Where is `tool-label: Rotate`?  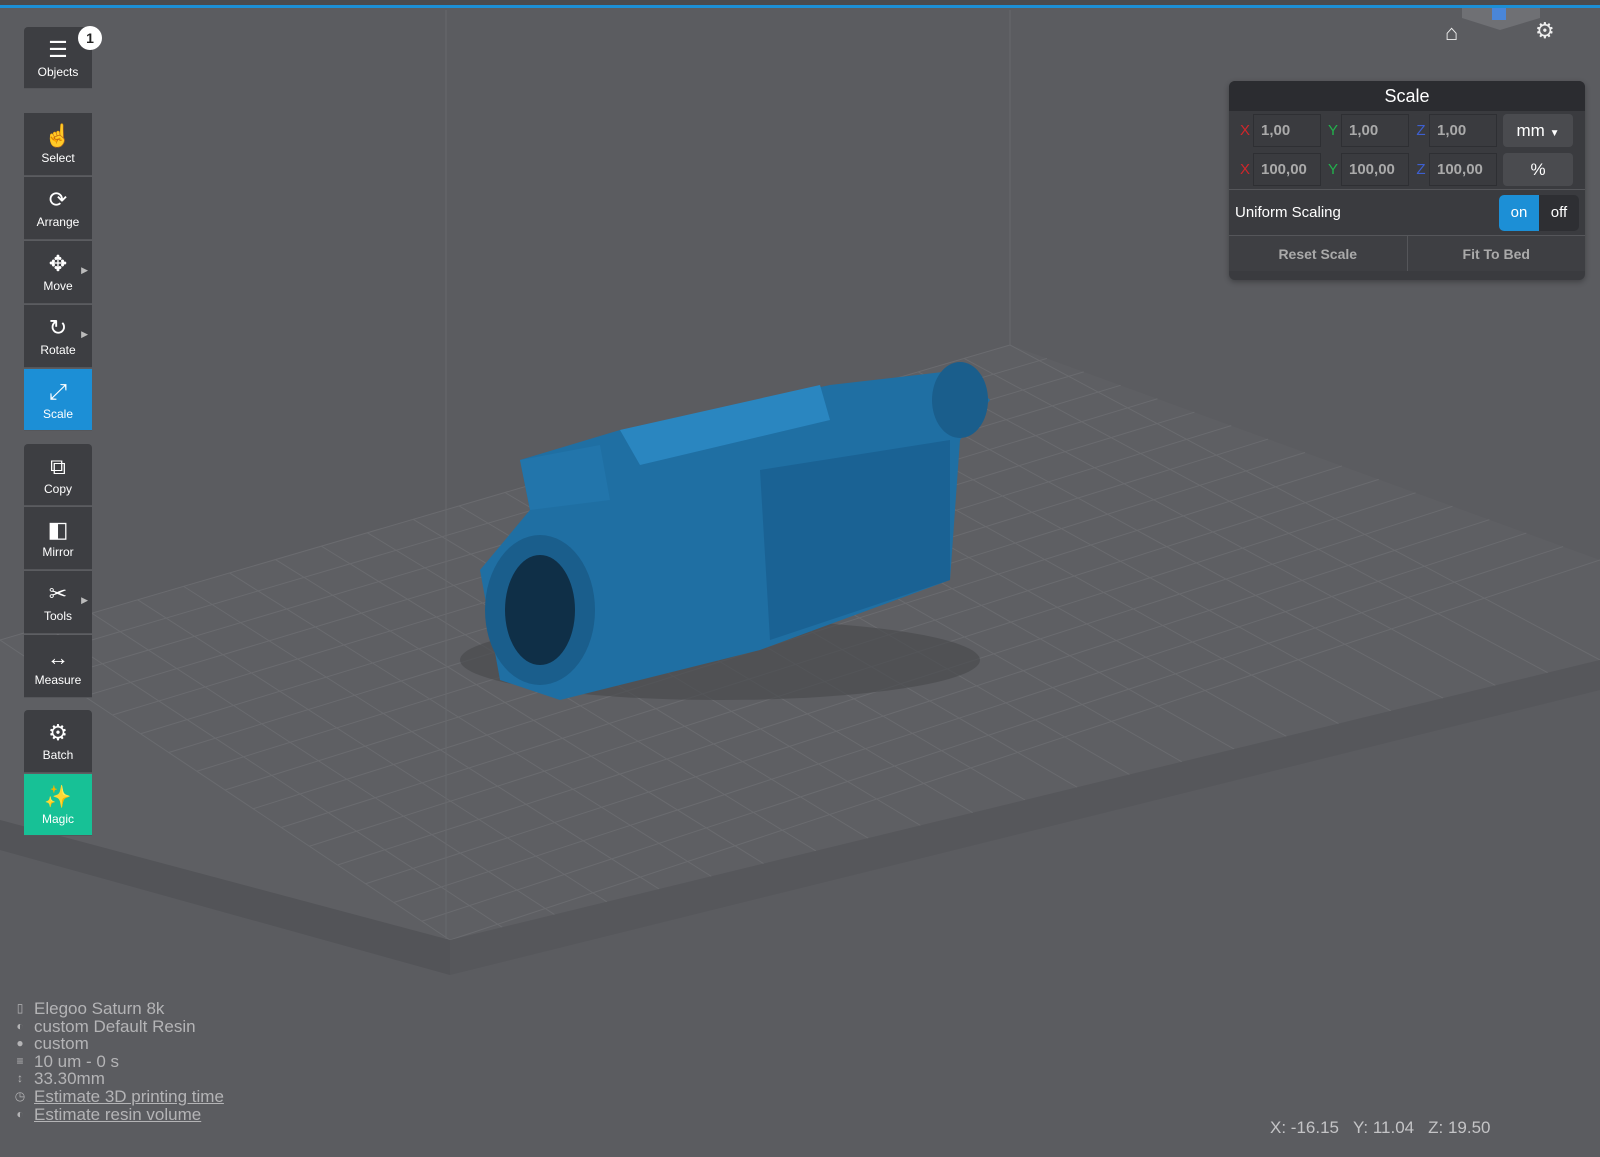
tool-label: Rotate is located at coordinates (58, 350).